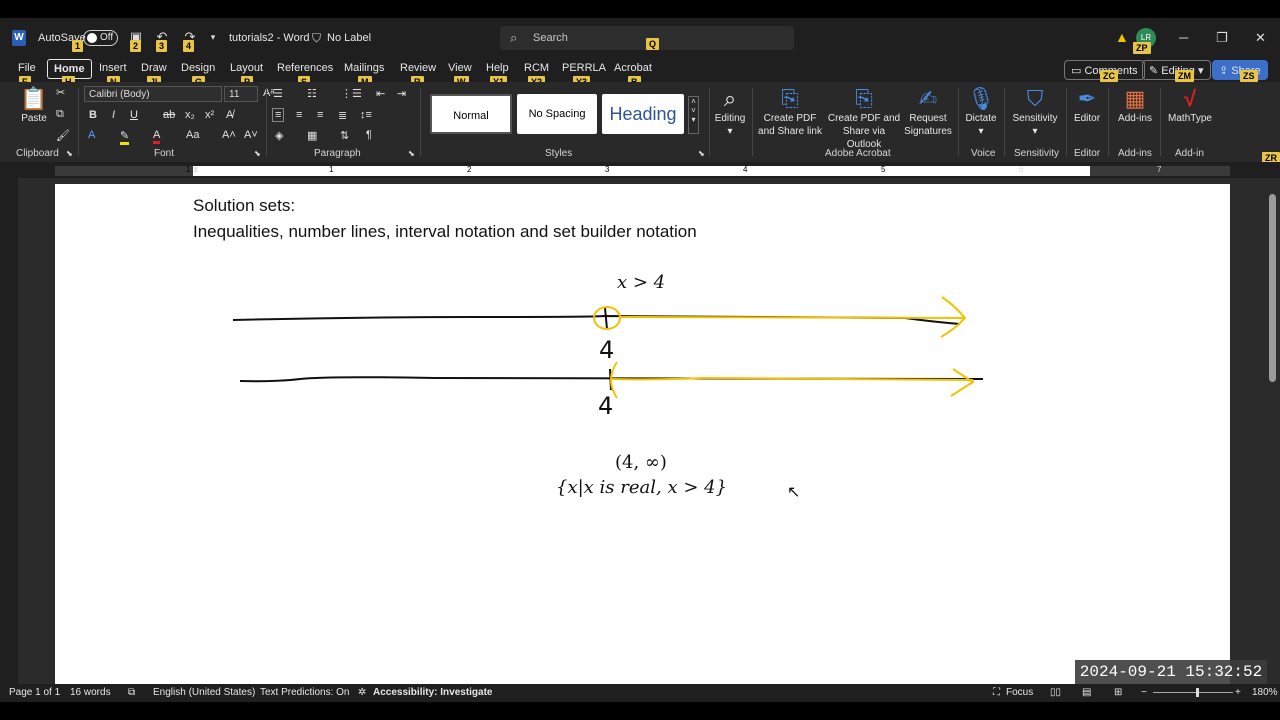  Describe the element at coordinates (411, 153) in the screenshot. I see `paragraph-launcher-icon: ⬊` at that location.